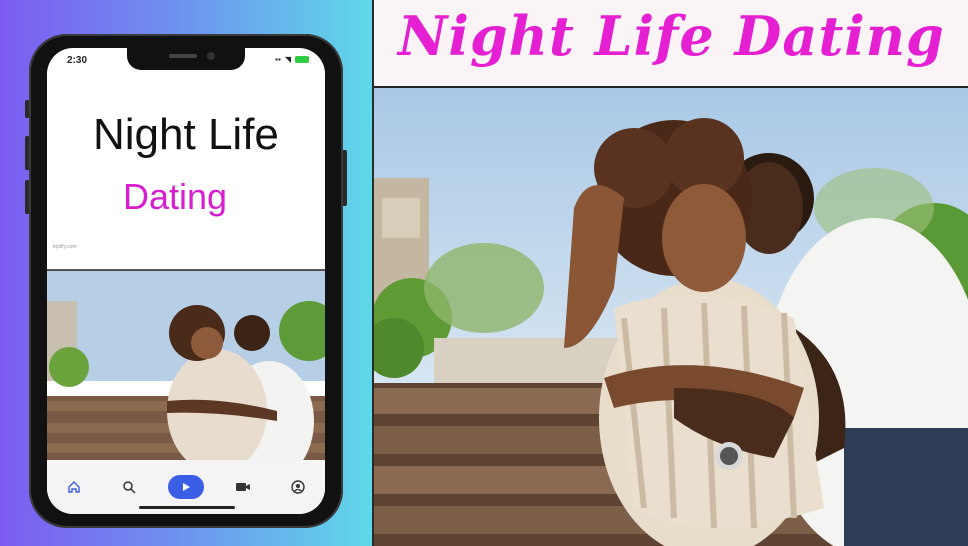 This screenshot has height=546, width=968. What do you see at coordinates (186, 134) in the screenshot?
I see `app-title: Night Life` at bounding box center [186, 134].